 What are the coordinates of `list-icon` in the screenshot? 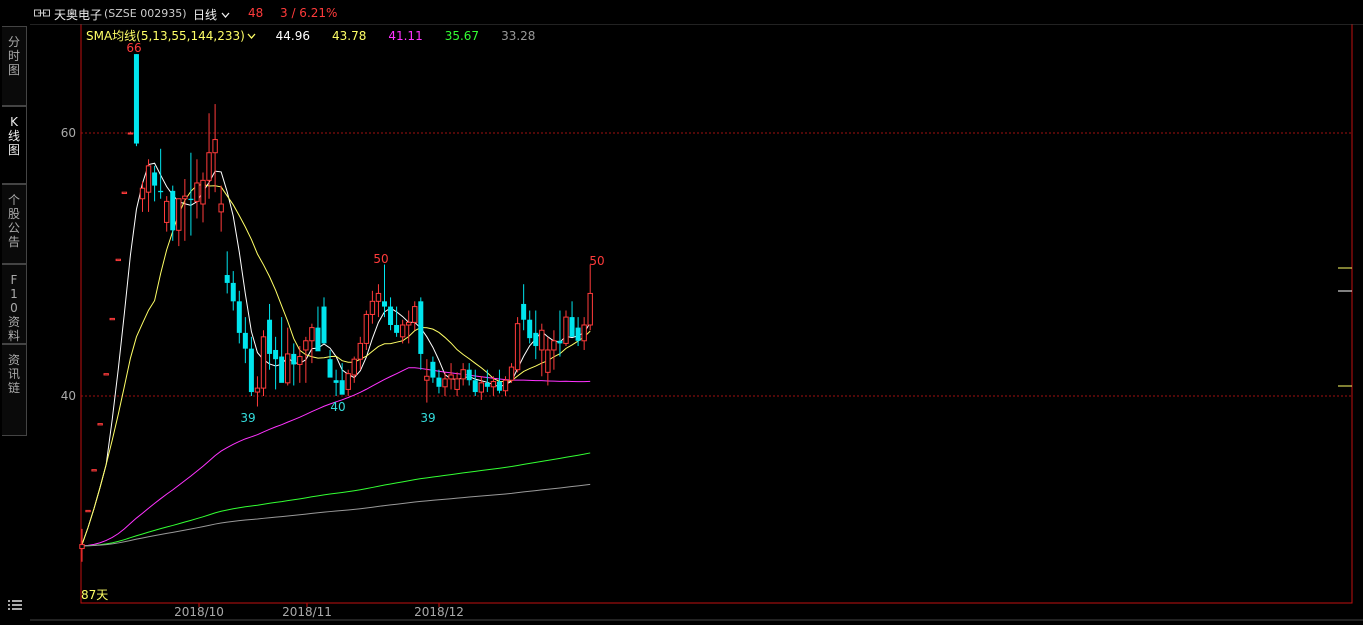 It's located at (15, 605).